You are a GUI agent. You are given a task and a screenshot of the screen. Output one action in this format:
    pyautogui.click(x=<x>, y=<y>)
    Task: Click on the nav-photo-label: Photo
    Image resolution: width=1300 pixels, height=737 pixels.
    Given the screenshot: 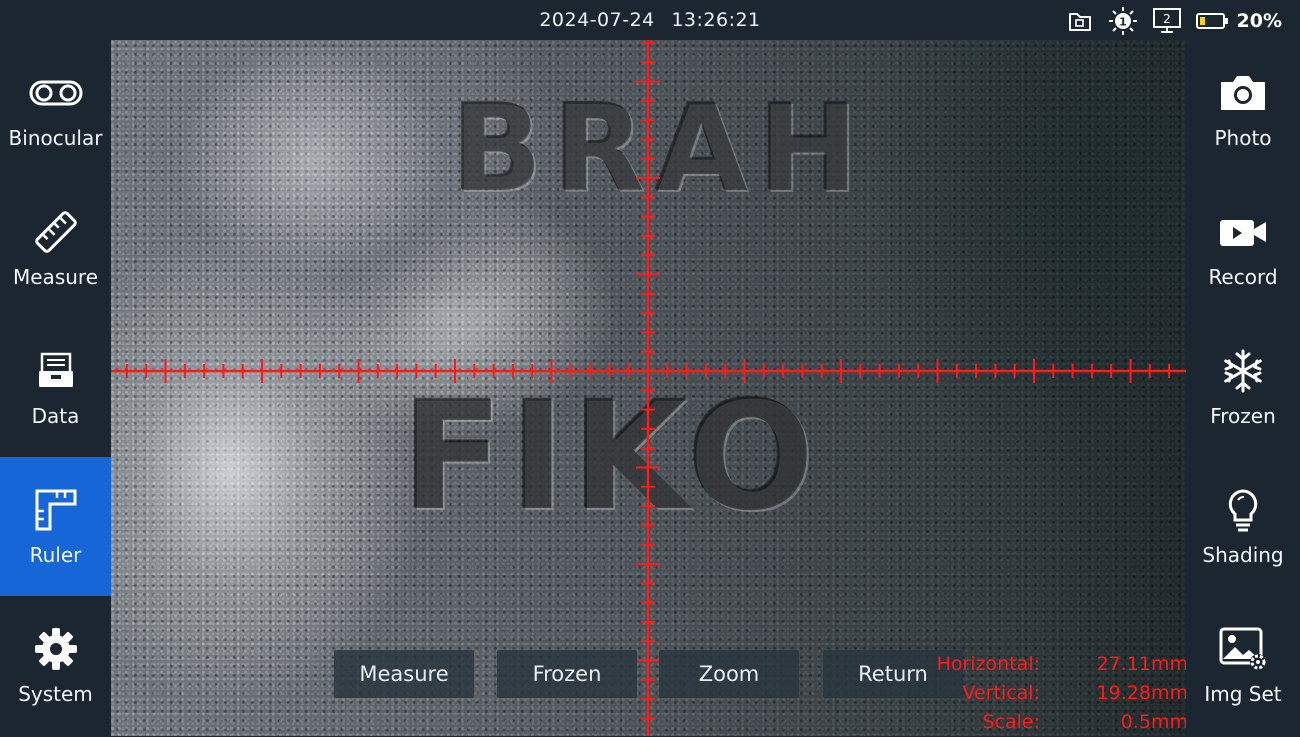 What is the action you would take?
    pyautogui.click(x=1243, y=137)
    